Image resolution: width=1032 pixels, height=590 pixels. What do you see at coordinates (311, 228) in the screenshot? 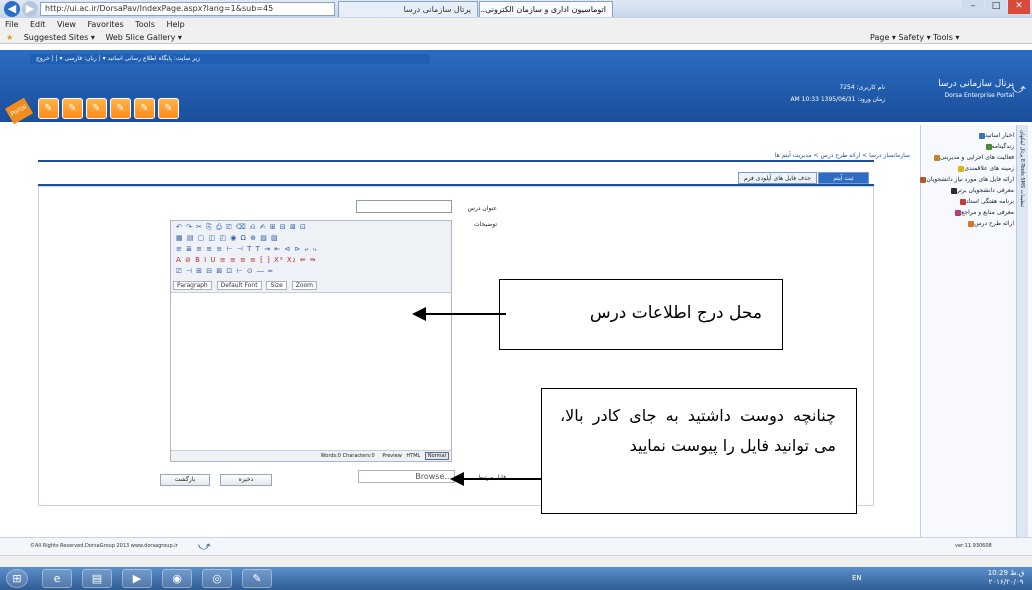
I see `editor-toolbar-row-1: ↶ ↷ ✂ ⎘ ⎙ ⎚ ⌫ ⎌ ✍ ⊞ ⊟ ⊠ ⊡` at bounding box center [311, 228].